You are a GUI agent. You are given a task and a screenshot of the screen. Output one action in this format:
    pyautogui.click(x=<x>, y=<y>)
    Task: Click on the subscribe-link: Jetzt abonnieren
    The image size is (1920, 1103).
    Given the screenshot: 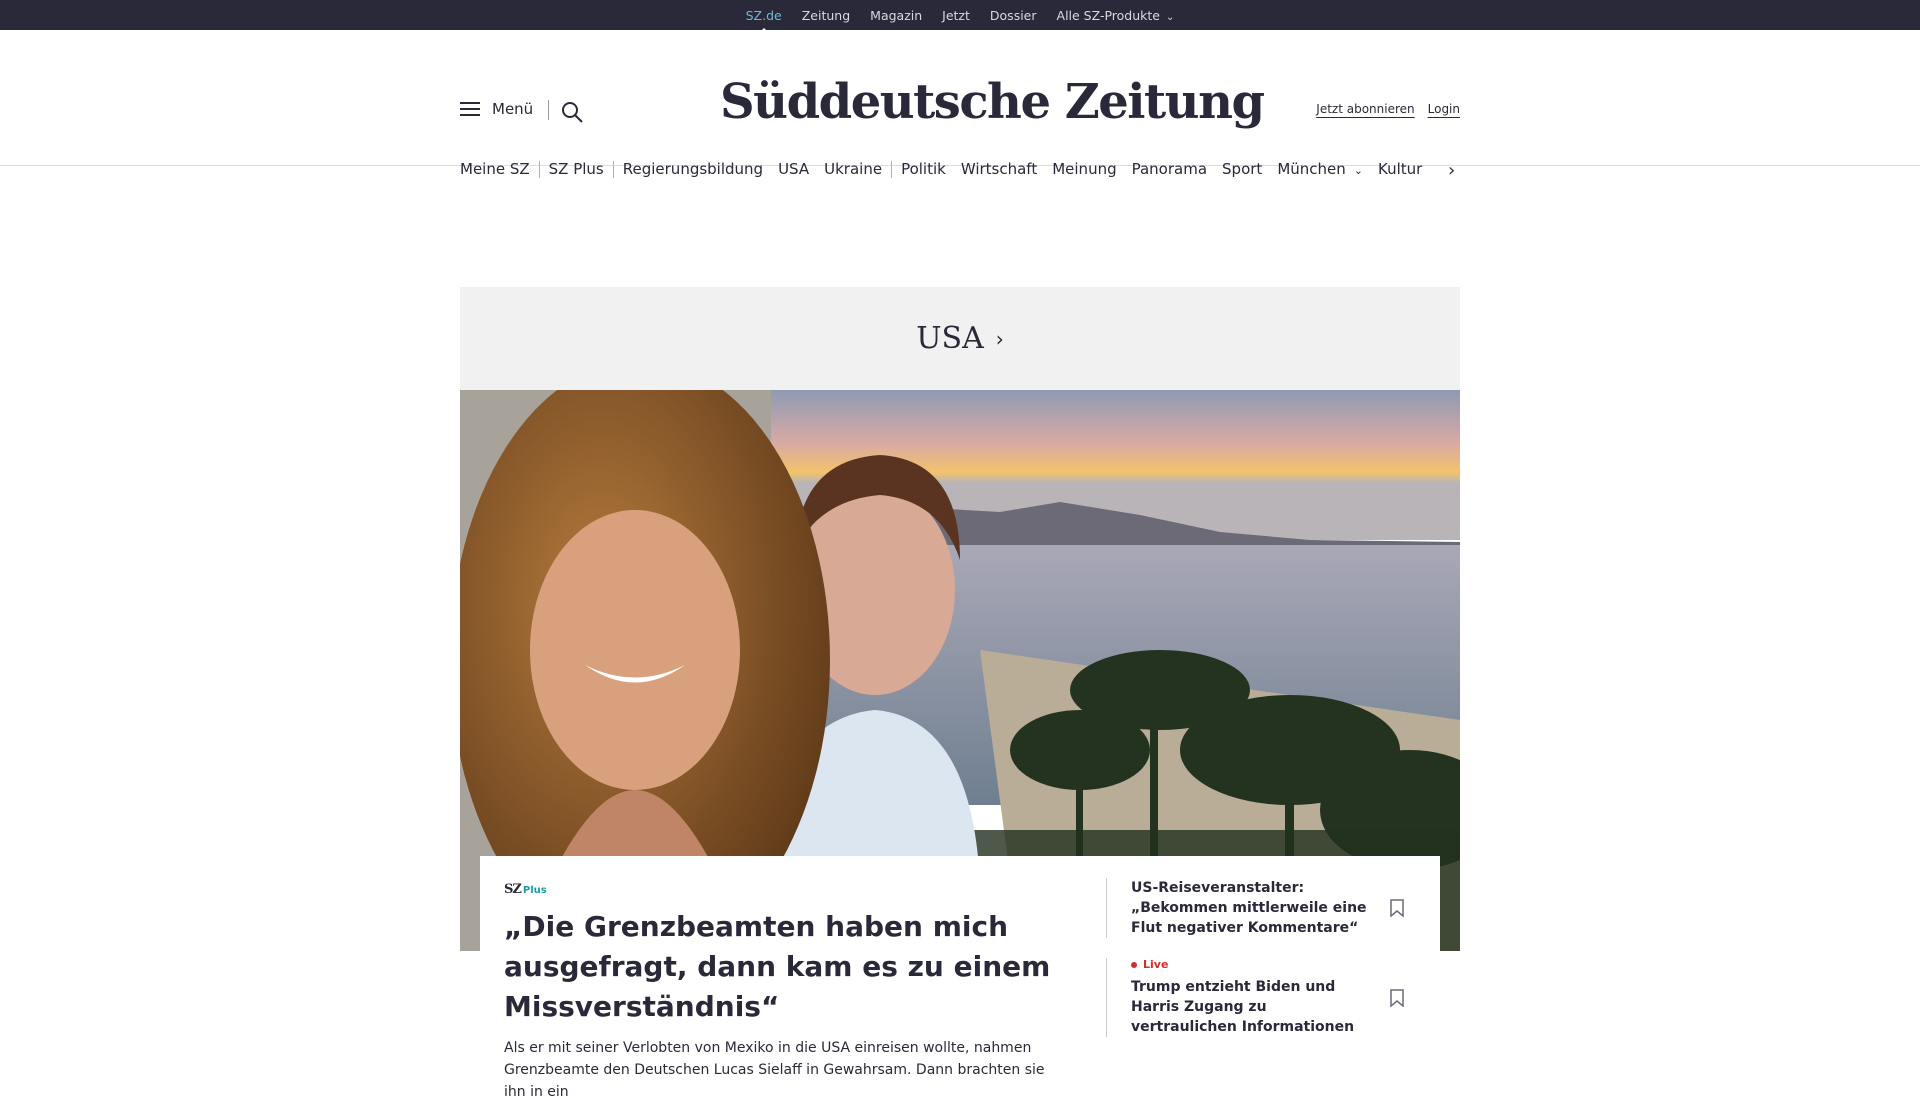 What is the action you would take?
    pyautogui.click(x=1365, y=109)
    